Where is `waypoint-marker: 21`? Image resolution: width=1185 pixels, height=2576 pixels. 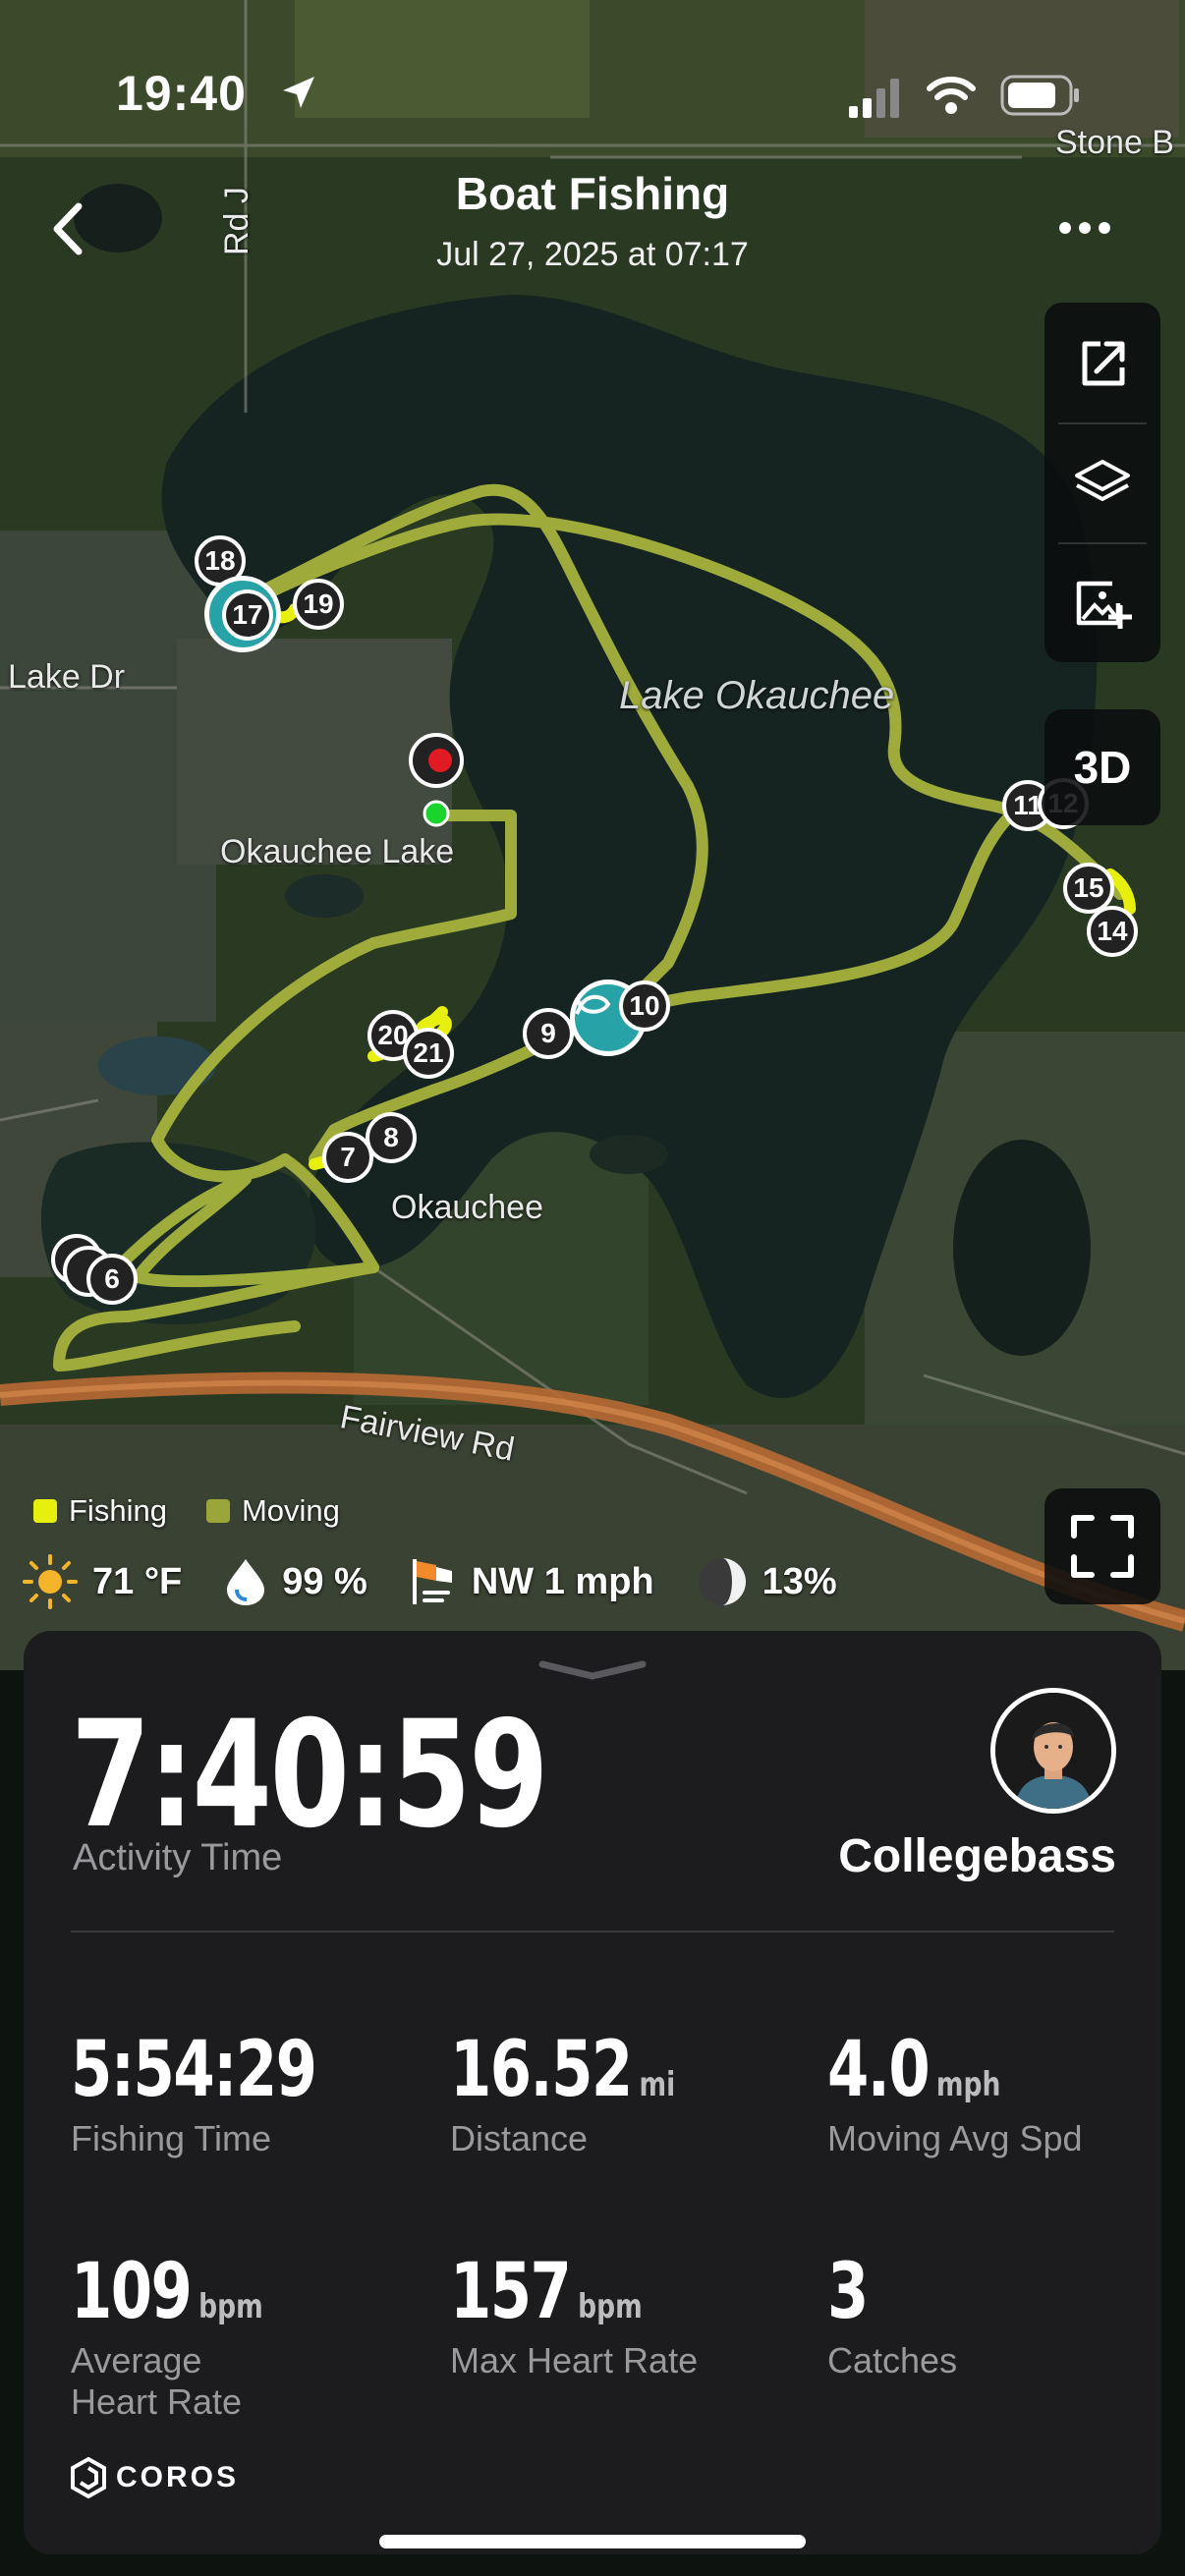 waypoint-marker: 21 is located at coordinates (429, 1053).